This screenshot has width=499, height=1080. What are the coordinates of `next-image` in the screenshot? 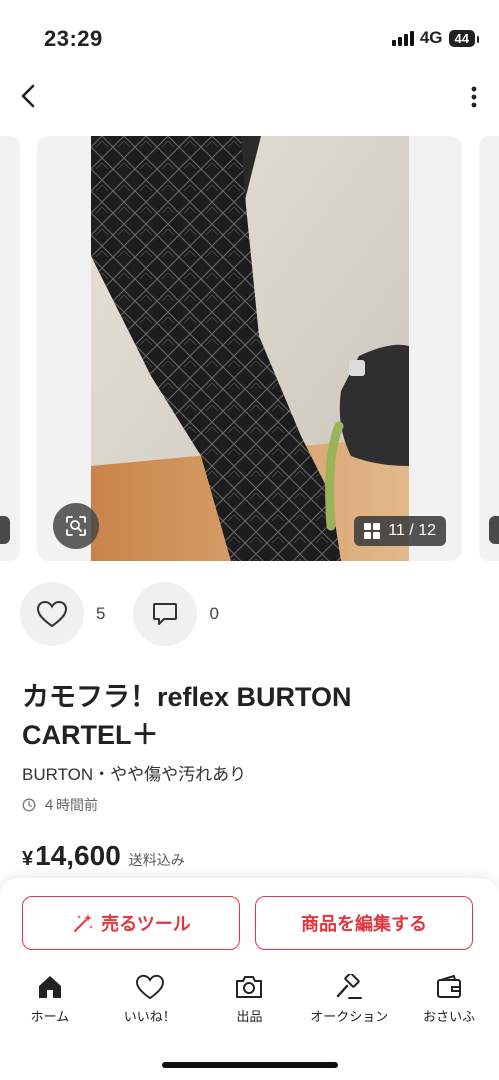 It's located at (489, 348).